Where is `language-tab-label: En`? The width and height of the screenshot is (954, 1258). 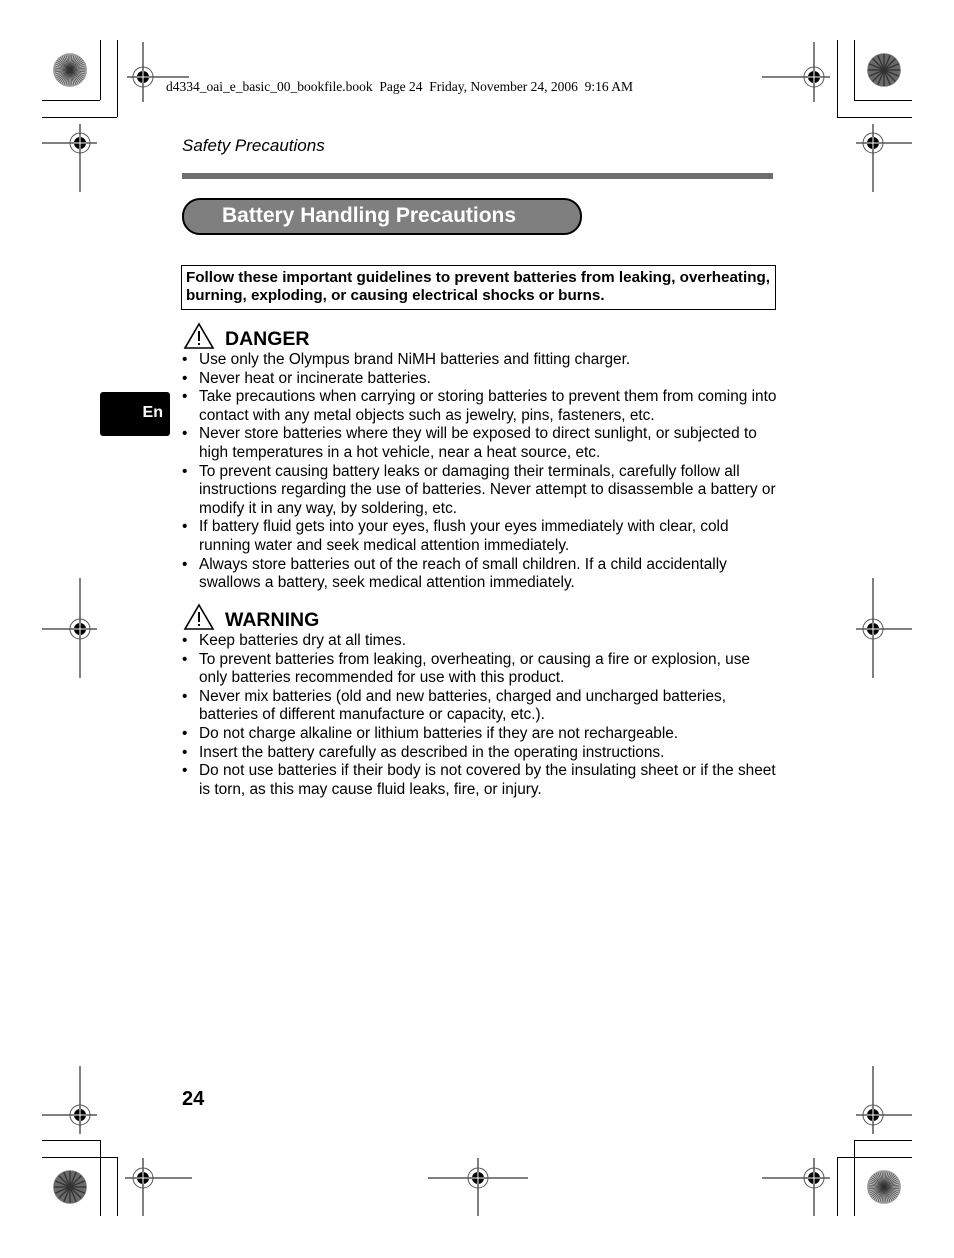 language-tab-label: En is located at coordinates (152, 412).